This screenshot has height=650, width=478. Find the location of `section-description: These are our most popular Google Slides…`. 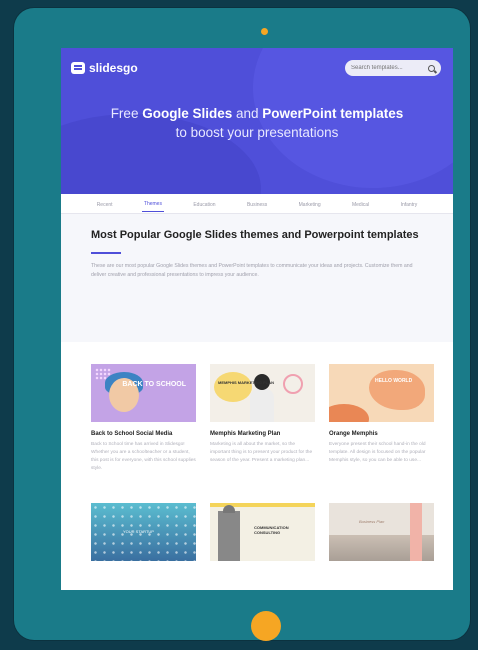

section-description: These are our most popular Google Slides… is located at coordinates (252, 270).